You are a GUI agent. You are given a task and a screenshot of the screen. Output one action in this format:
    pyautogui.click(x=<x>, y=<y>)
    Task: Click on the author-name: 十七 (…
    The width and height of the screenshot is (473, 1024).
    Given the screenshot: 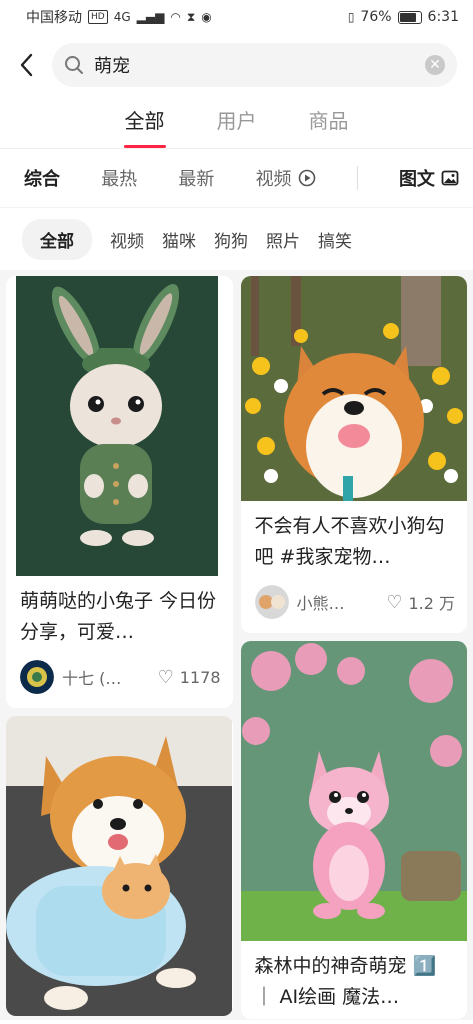 What is the action you would take?
    pyautogui.click(x=92, y=678)
    